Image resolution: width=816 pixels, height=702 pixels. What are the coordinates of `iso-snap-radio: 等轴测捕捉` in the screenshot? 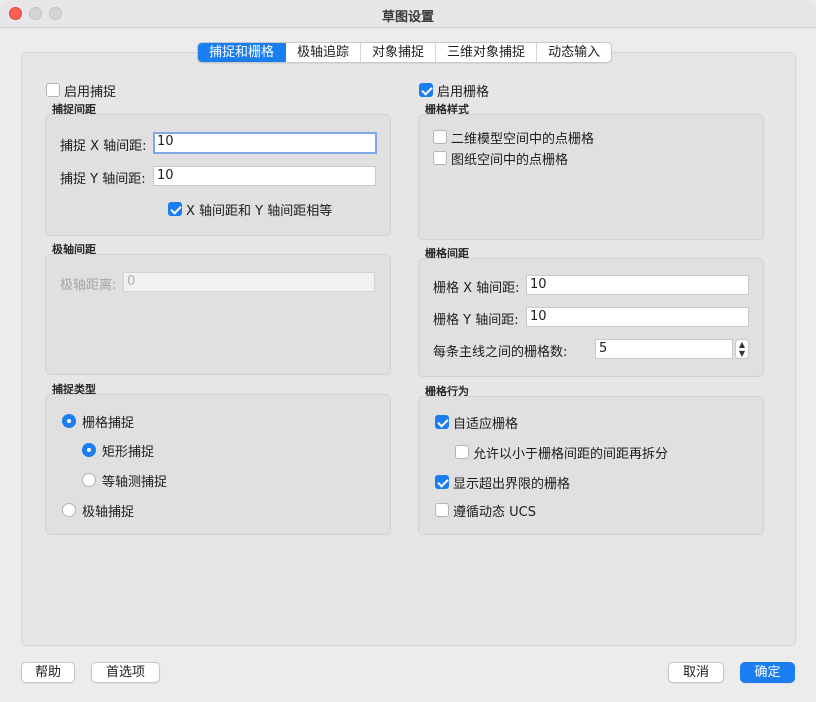 It's located at (125, 481).